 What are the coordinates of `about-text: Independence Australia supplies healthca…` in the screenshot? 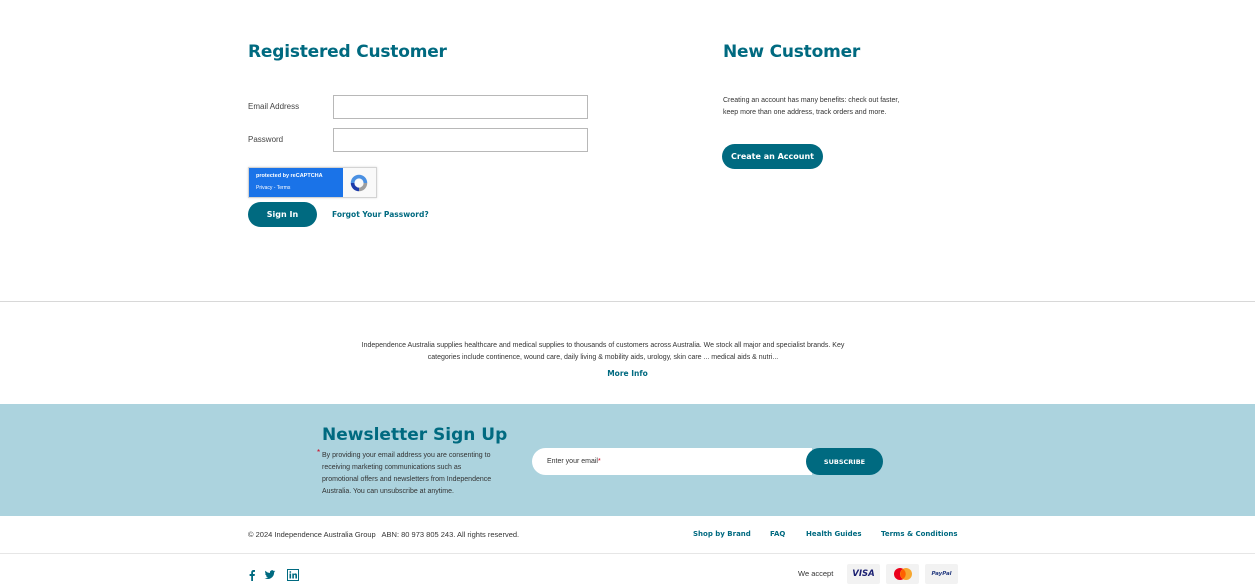 It's located at (603, 352).